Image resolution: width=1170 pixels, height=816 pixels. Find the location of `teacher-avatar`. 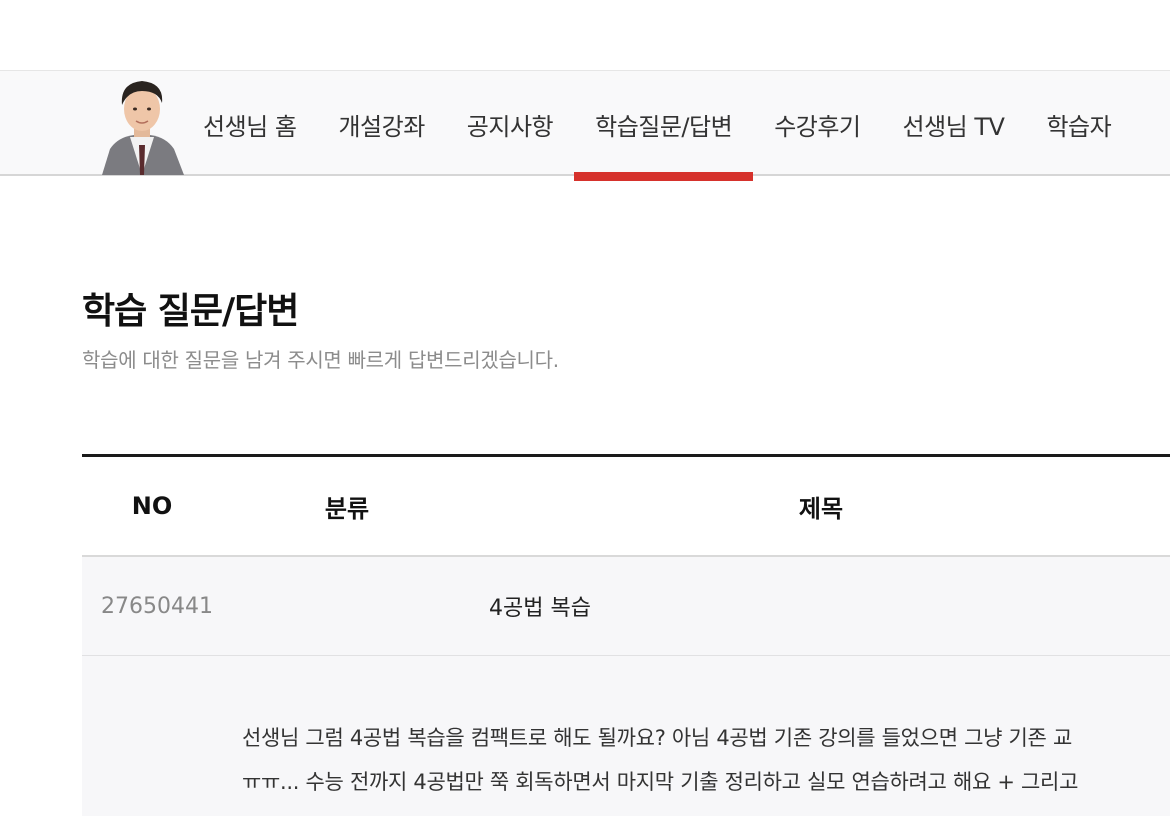

teacher-avatar is located at coordinates (142, 125).